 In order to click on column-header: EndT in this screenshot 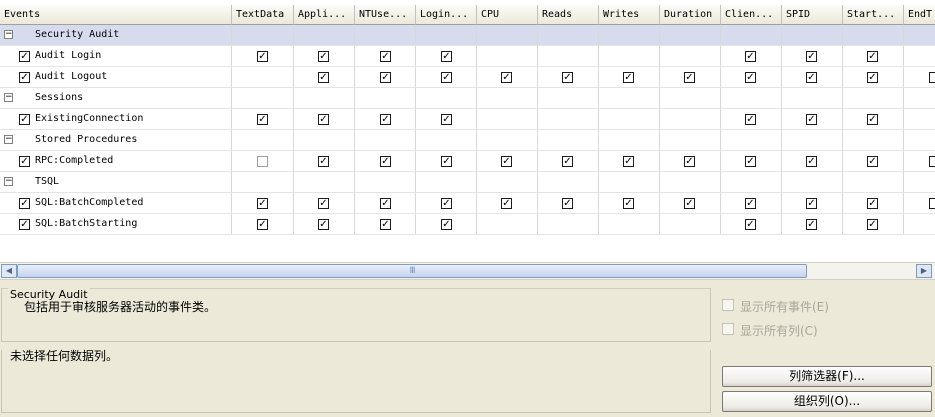, I will do `click(919, 15)`.